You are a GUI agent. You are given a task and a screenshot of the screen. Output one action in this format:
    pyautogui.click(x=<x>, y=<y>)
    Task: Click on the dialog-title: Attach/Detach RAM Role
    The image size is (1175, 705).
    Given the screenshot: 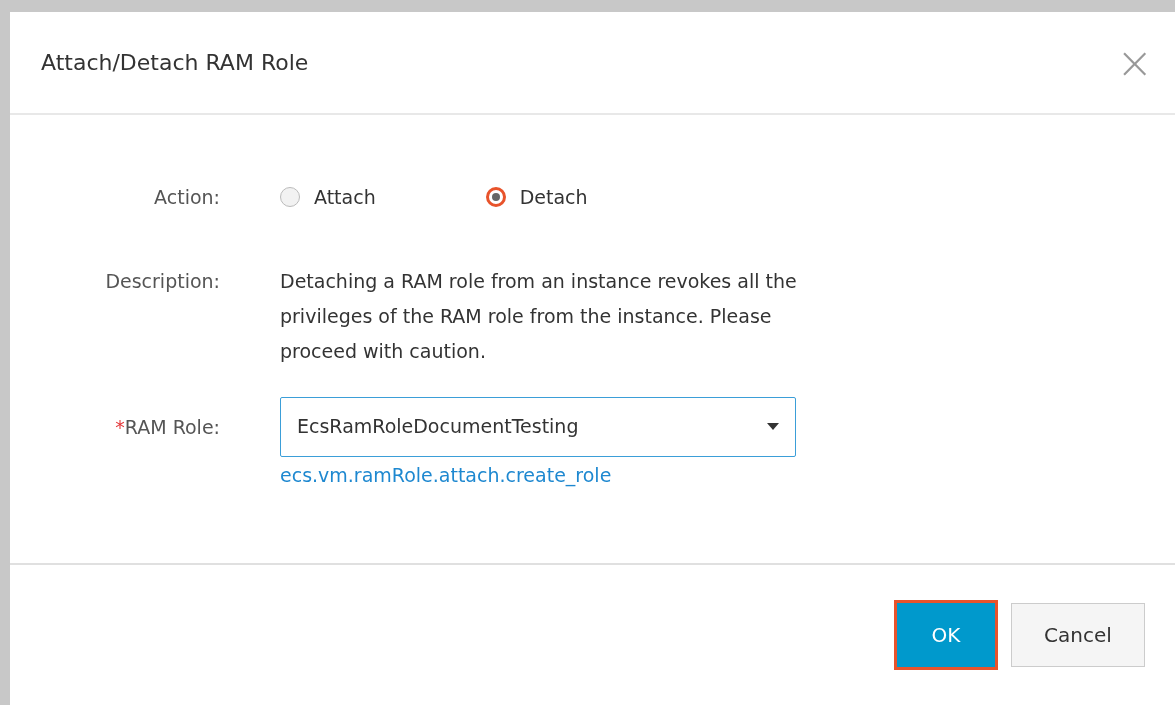 What is the action you would take?
    pyautogui.click(x=175, y=63)
    